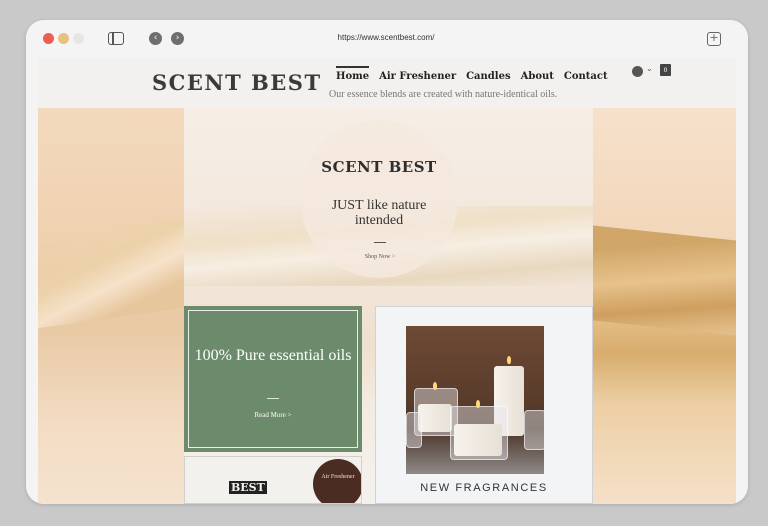 The width and height of the screenshot is (768, 526). I want to click on forward-button: ›, so click(177, 38).